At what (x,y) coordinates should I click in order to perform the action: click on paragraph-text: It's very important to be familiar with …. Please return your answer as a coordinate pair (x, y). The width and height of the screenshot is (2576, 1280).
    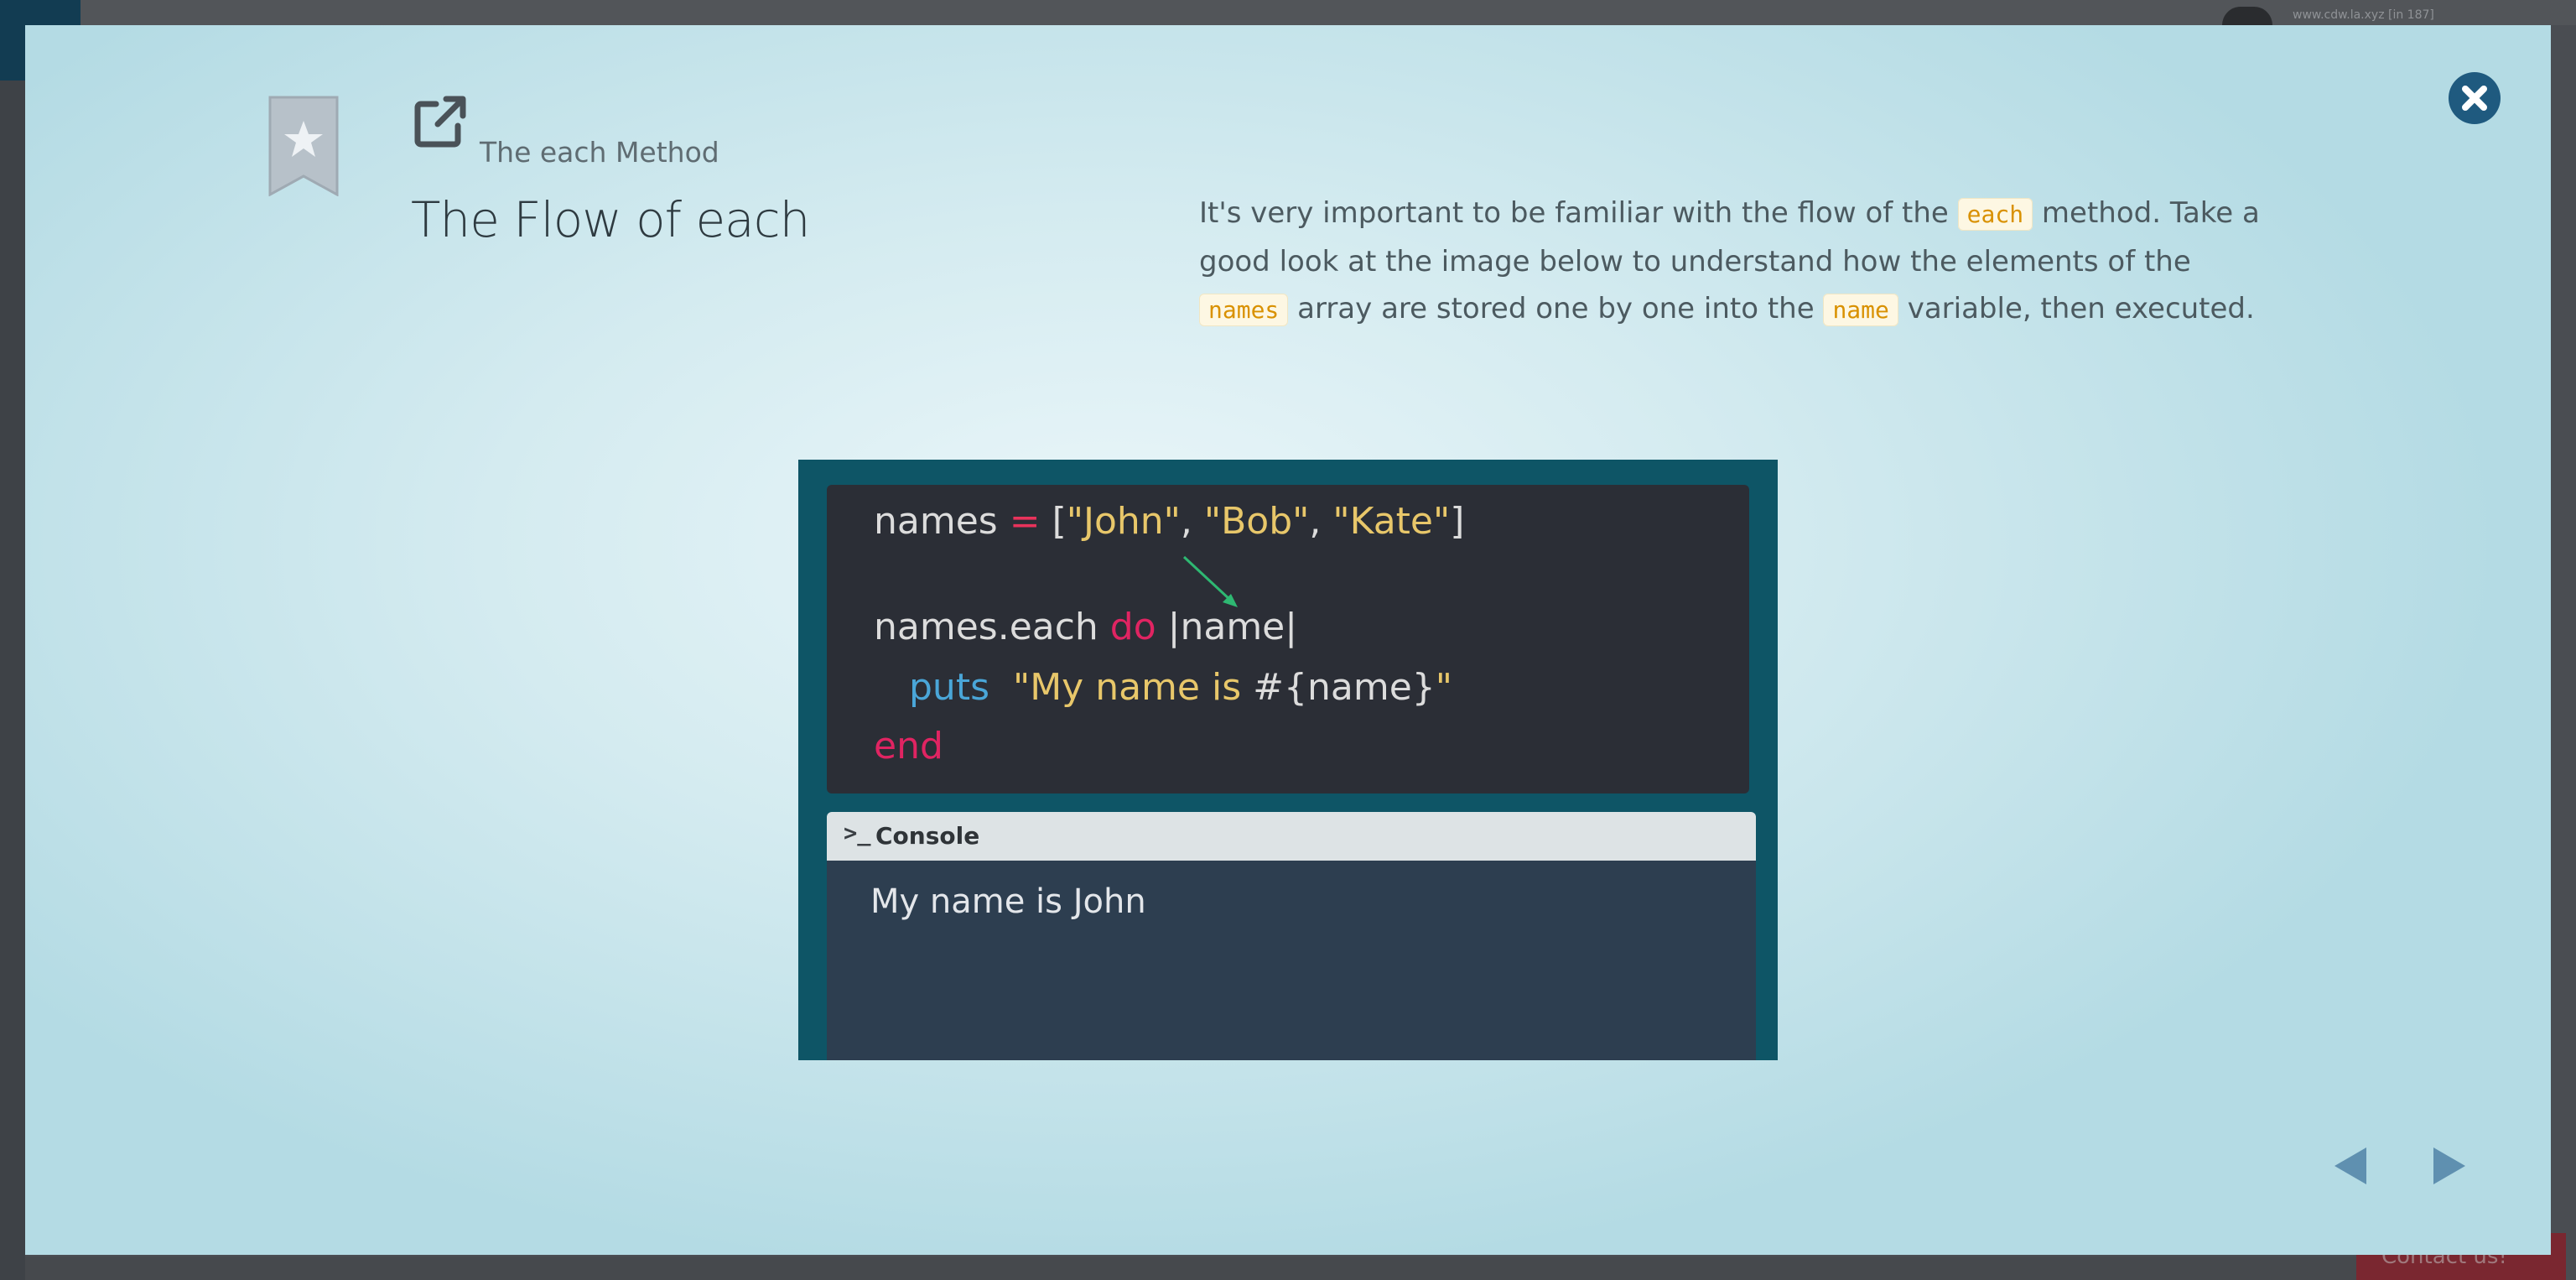
    Looking at the image, I should click on (1578, 213).